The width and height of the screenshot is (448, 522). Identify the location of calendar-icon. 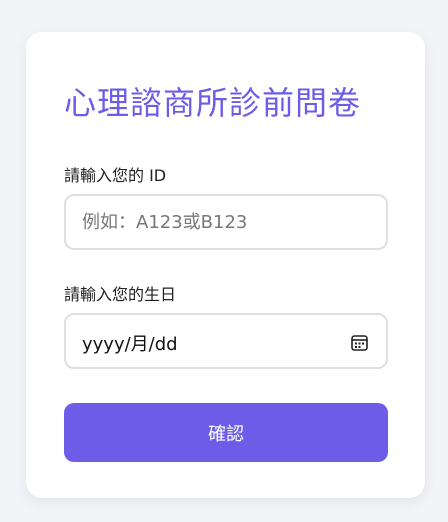
(359, 342).